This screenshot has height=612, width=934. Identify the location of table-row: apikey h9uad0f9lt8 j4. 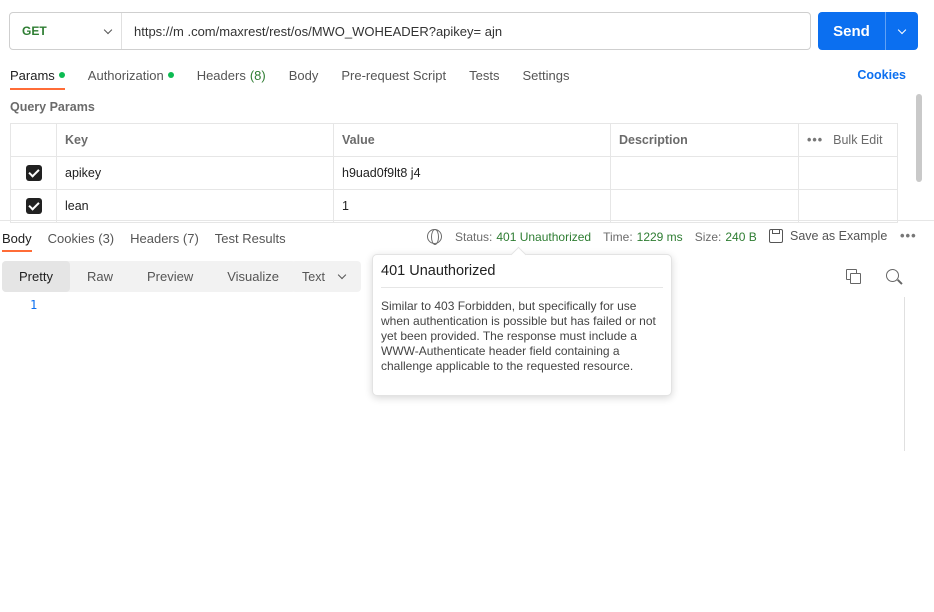
(454, 173).